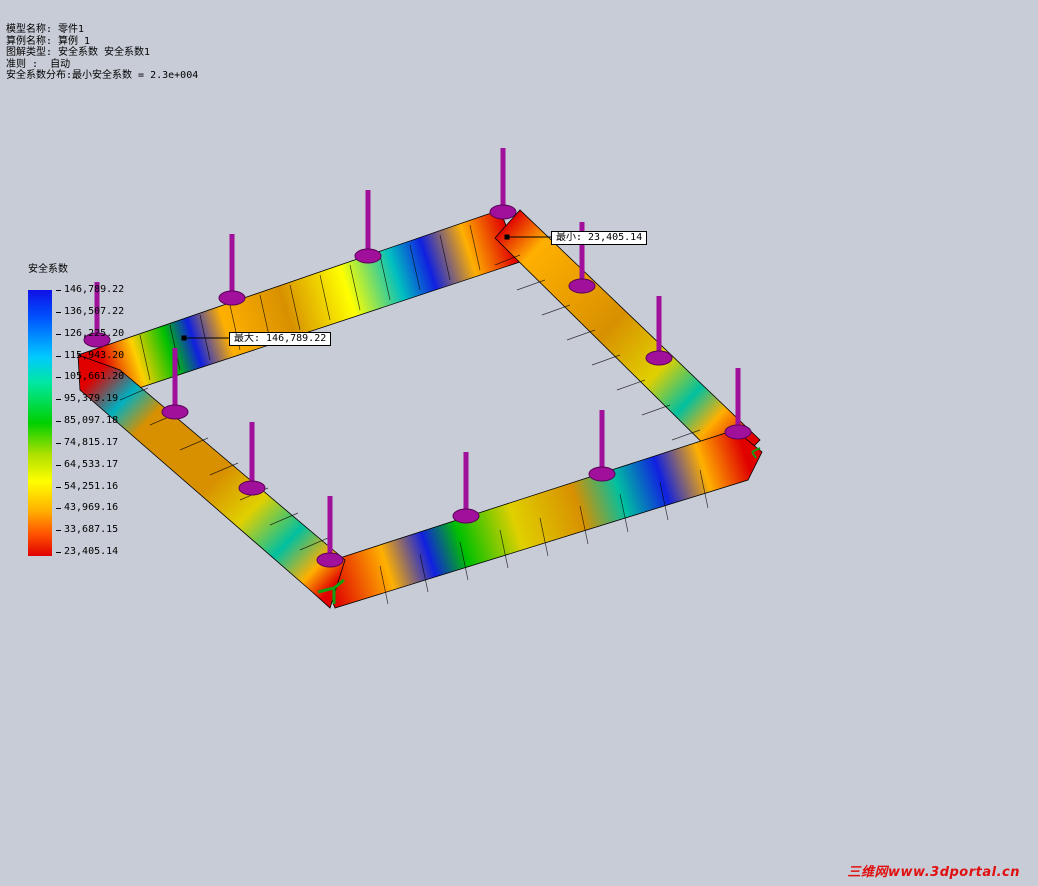 This screenshot has height=886, width=1038. Describe the element at coordinates (91, 530) in the screenshot. I see `legend-value: 33,687.15` at that location.